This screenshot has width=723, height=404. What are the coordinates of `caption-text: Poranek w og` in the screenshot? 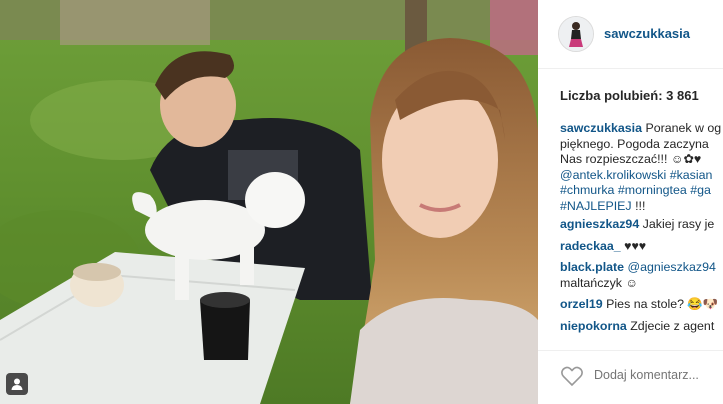 It's located at (683, 128).